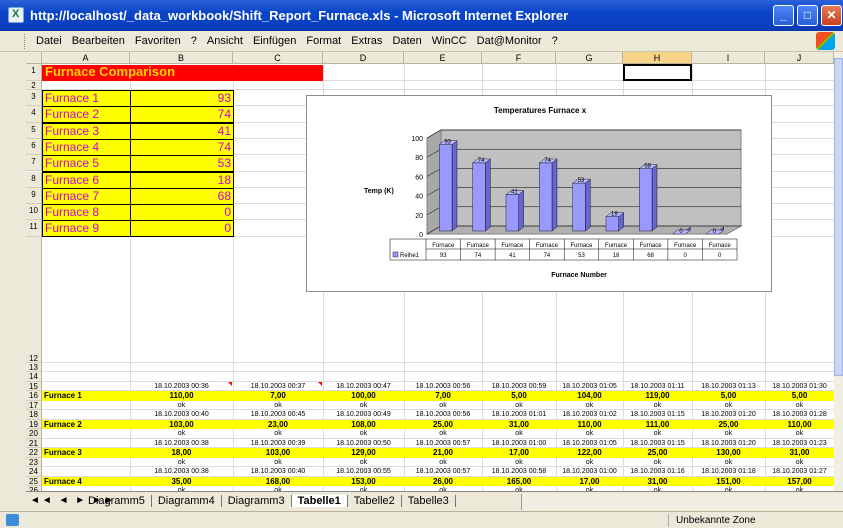 This screenshot has height=528, width=843. Describe the element at coordinates (728, 58) in the screenshot. I see `column-header: I` at that location.